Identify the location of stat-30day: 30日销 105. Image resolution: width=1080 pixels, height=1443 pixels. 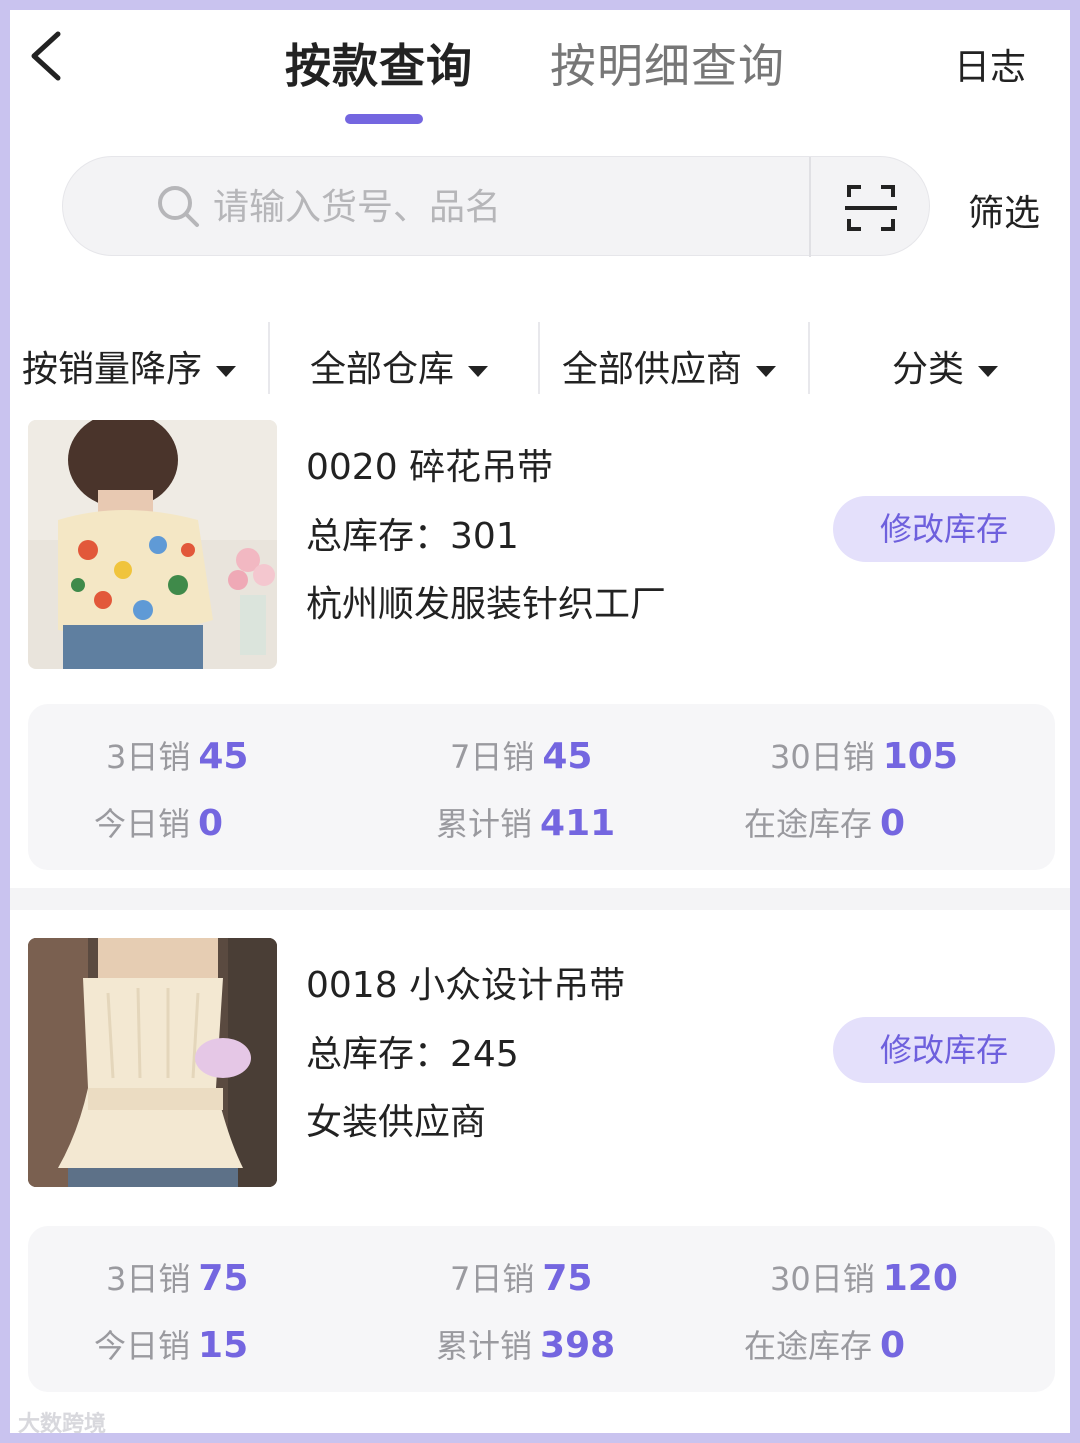
(864, 756).